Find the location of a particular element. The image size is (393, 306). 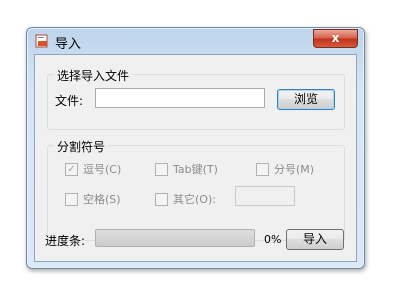

other-checkbox: 其它(O): is located at coordinates (185, 199).